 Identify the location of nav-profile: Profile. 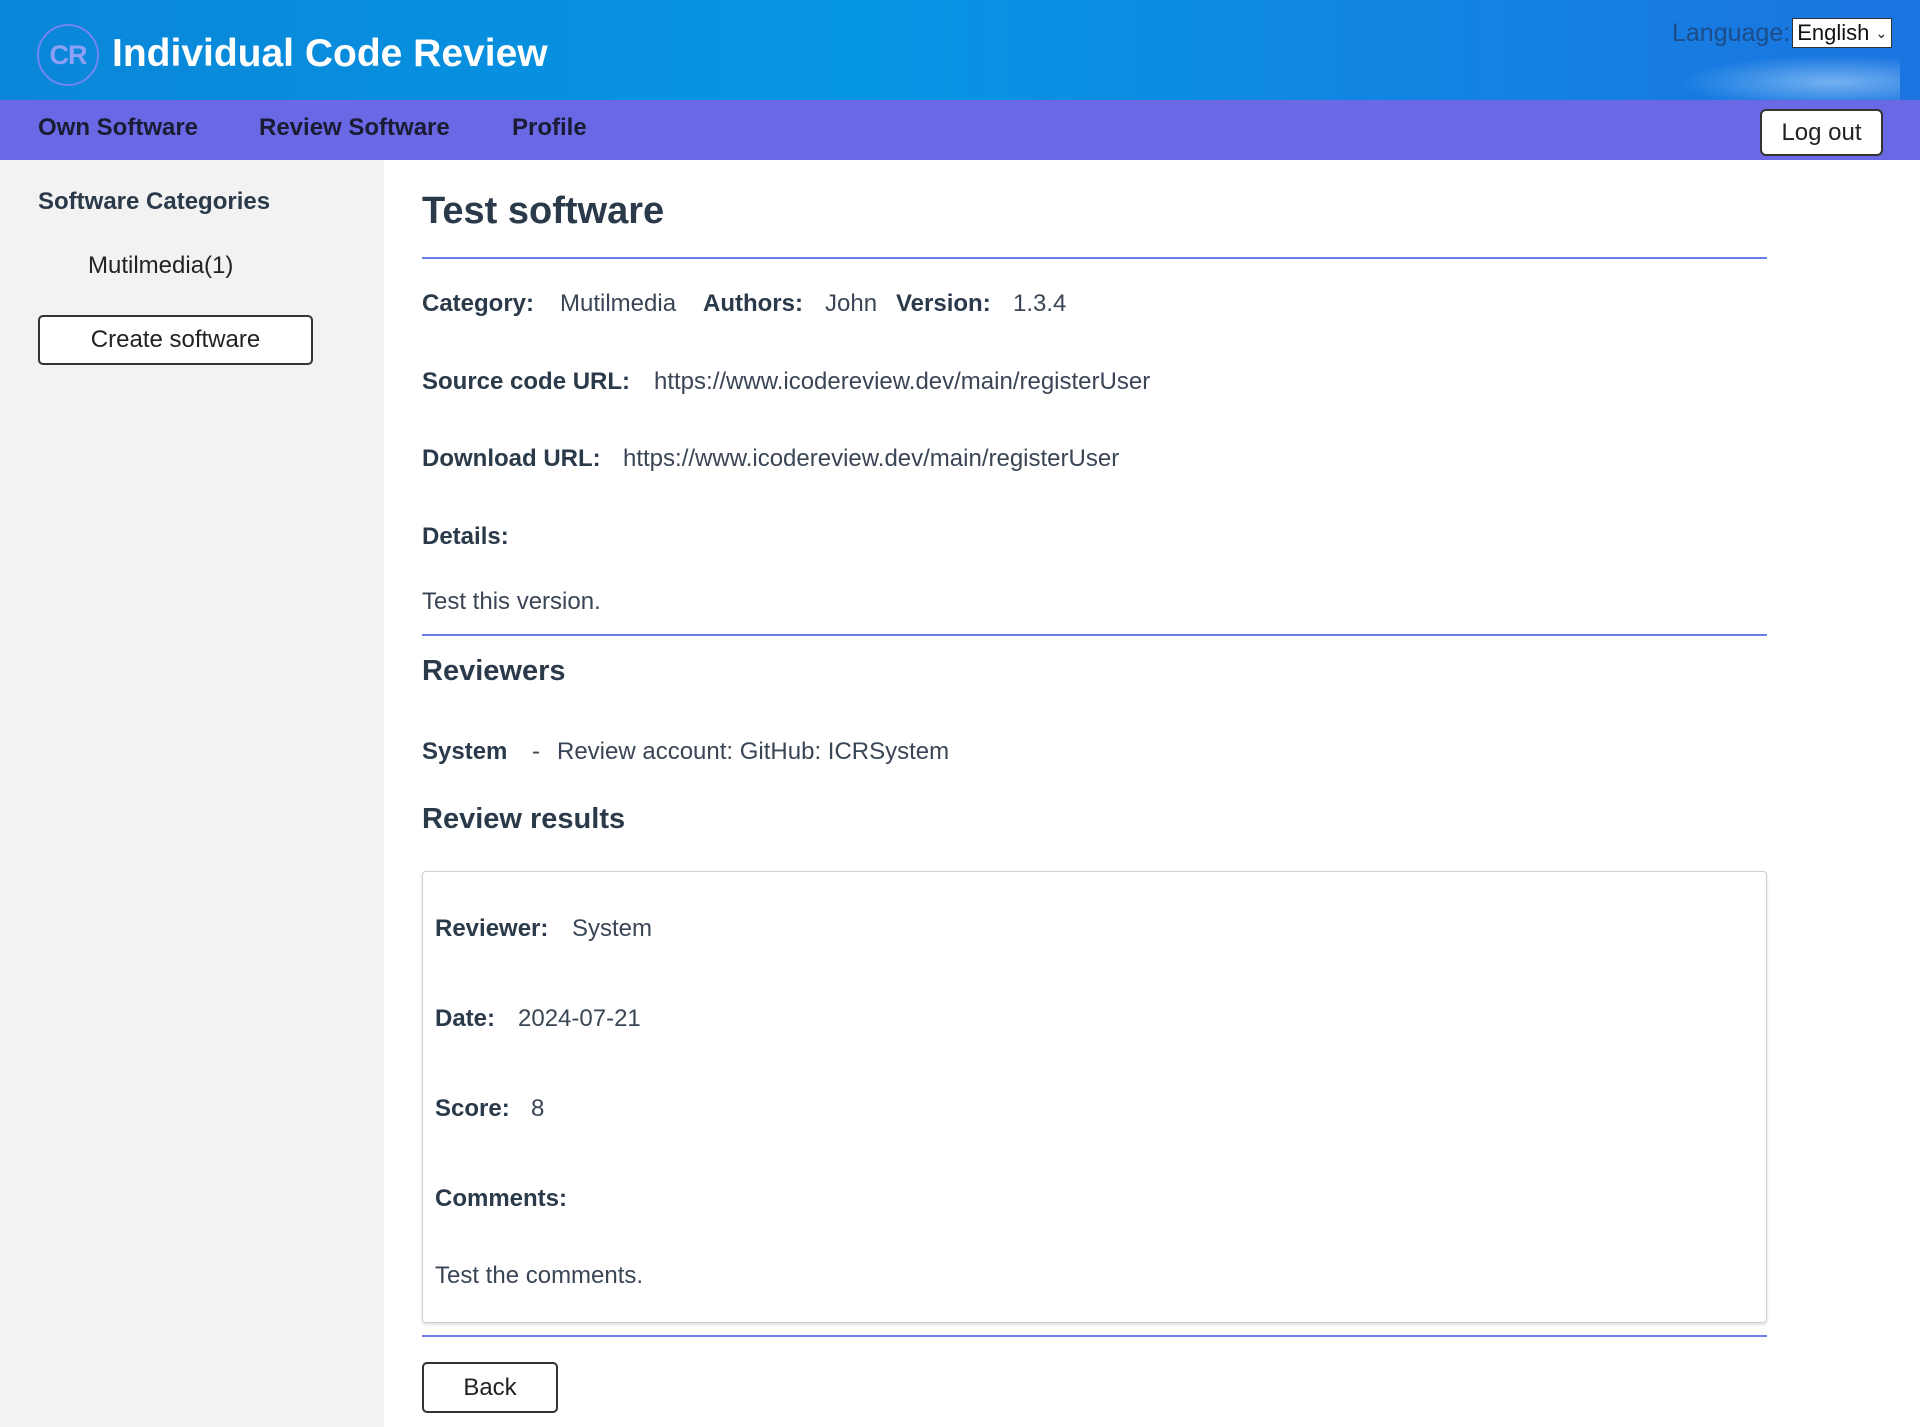
(549, 128).